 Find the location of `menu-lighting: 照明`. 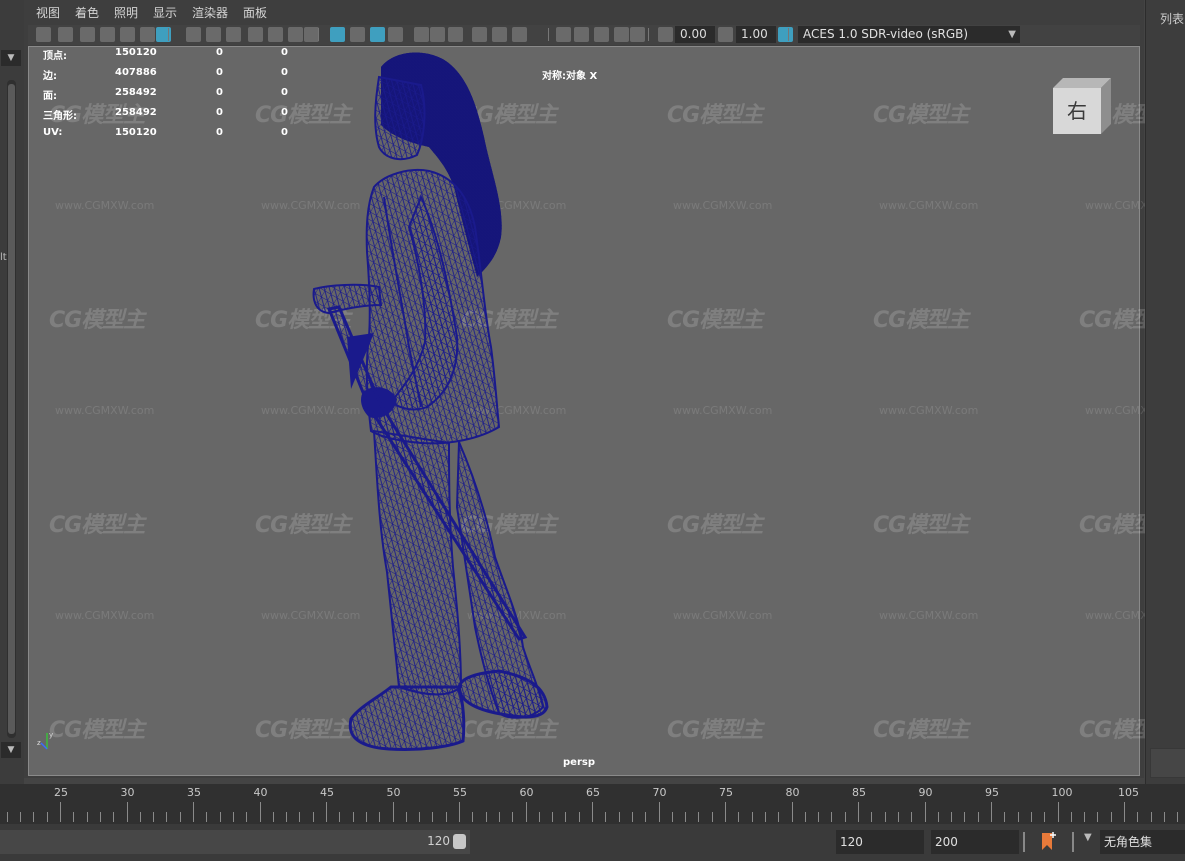

menu-lighting: 照明 is located at coordinates (126, 12).